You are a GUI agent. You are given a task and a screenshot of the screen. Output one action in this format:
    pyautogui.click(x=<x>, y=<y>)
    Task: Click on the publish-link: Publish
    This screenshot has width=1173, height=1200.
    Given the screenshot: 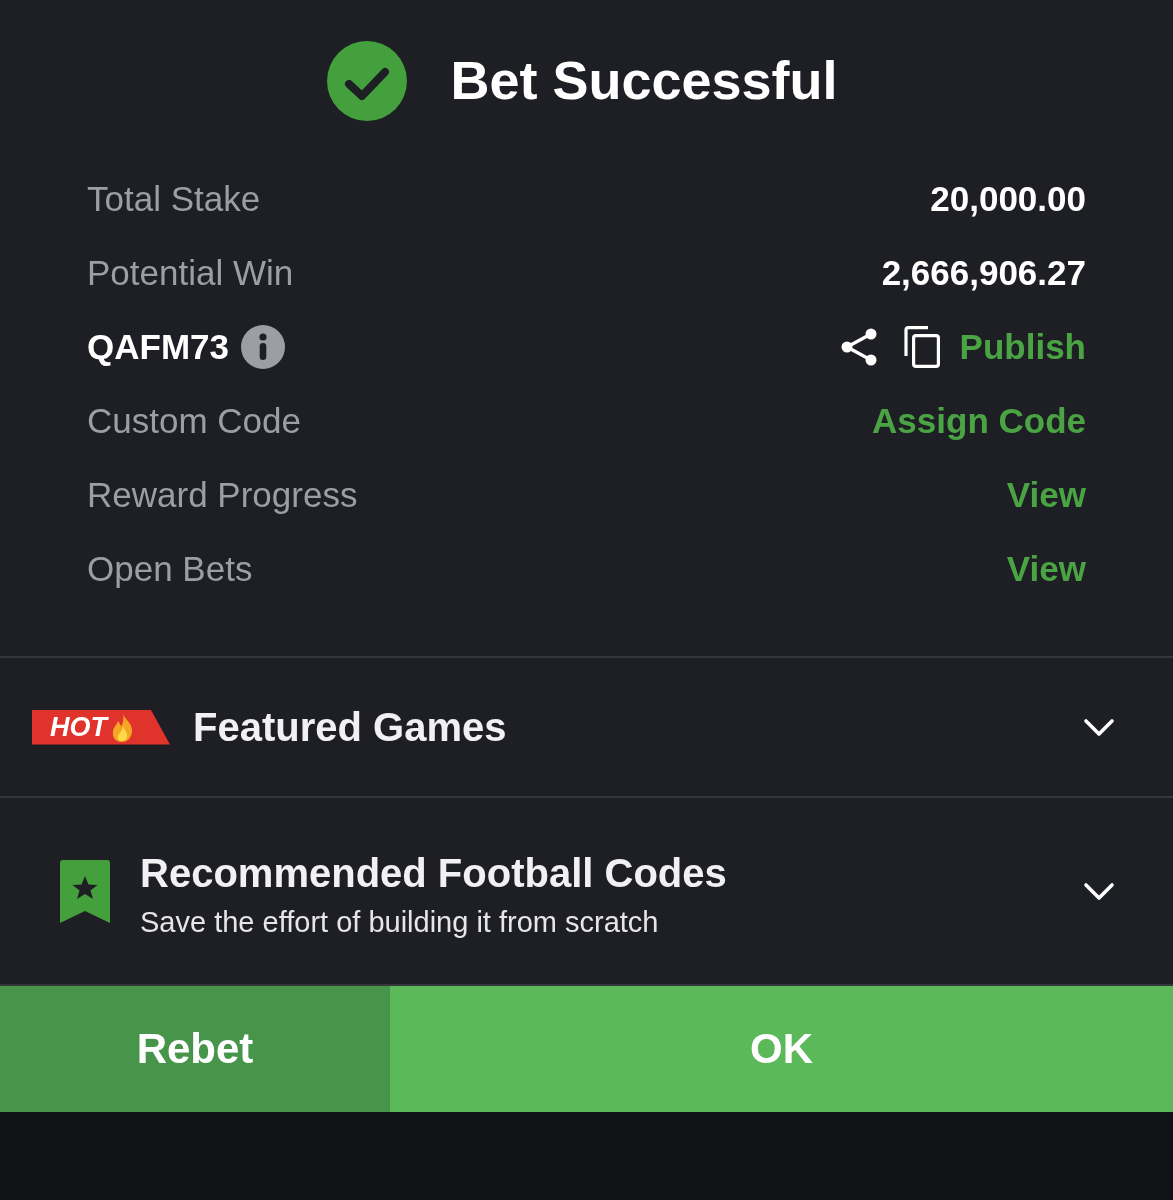 What is the action you would take?
    pyautogui.click(x=1022, y=347)
    